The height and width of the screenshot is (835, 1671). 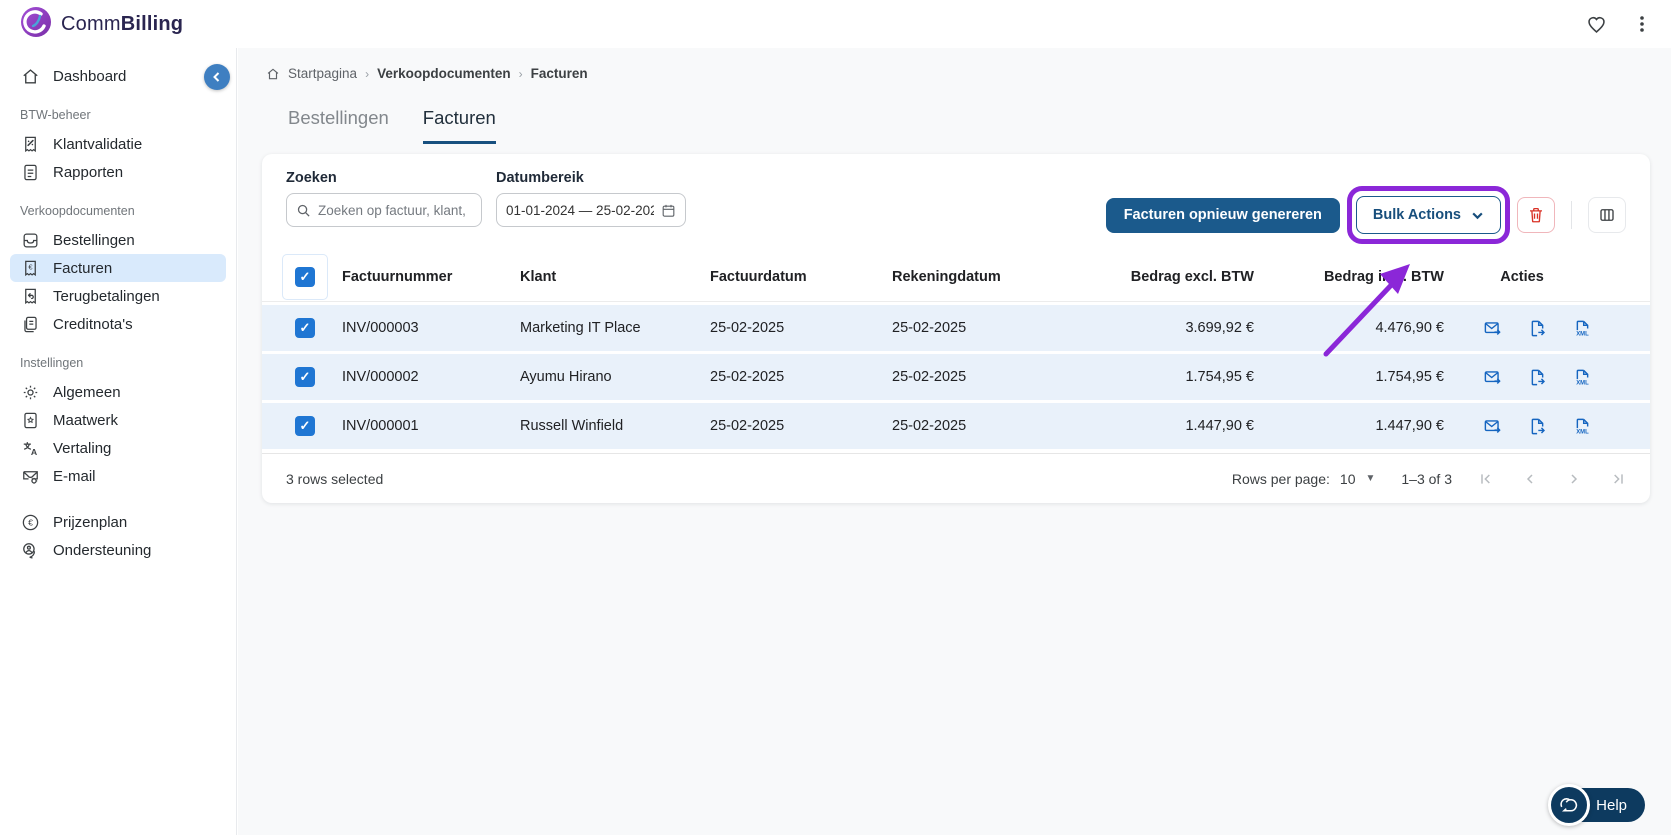 What do you see at coordinates (1607, 215) in the screenshot?
I see `columns-settings-button` at bounding box center [1607, 215].